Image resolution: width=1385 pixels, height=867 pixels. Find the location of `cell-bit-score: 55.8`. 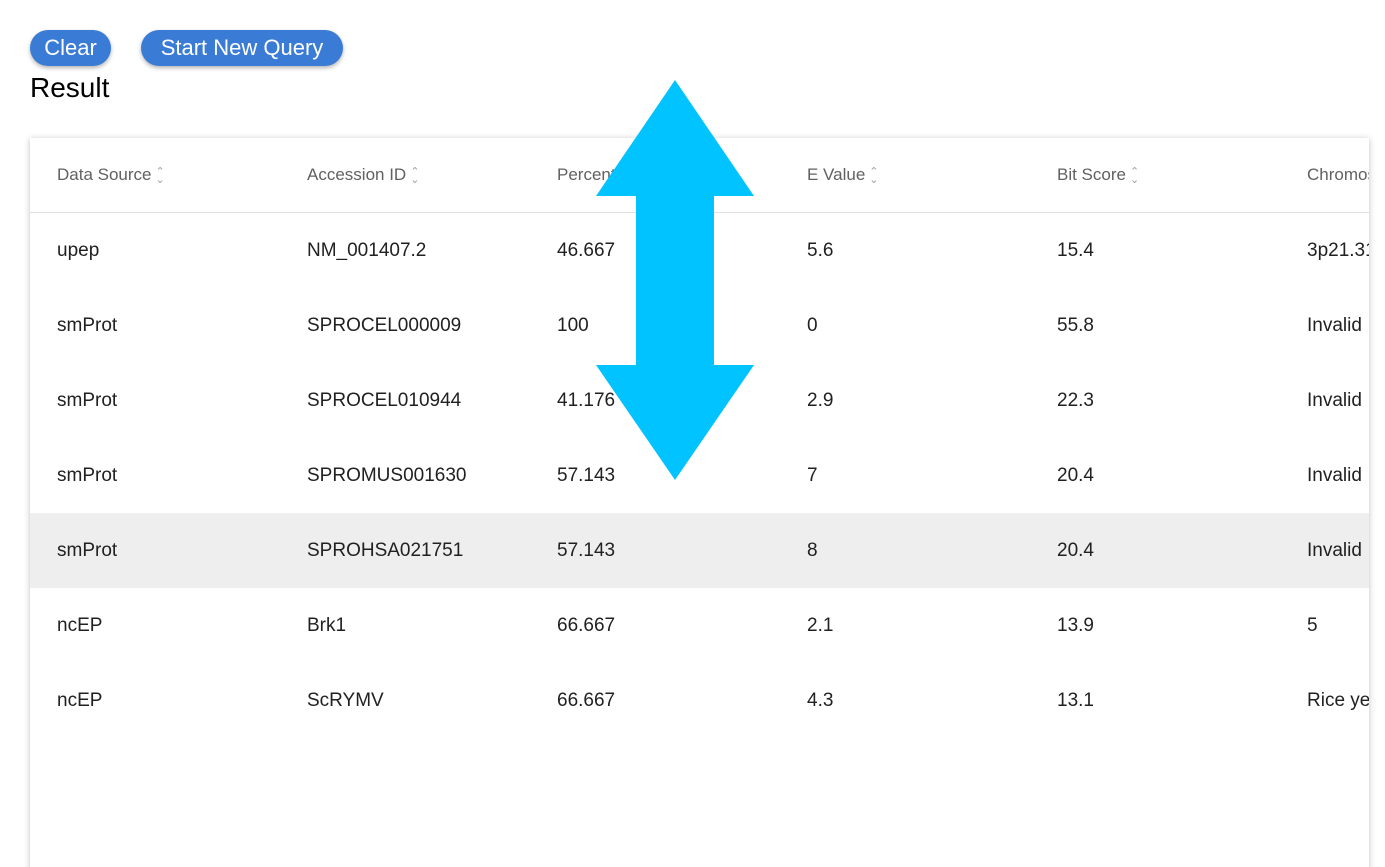

cell-bit-score: 55.8 is located at coordinates (1075, 325).